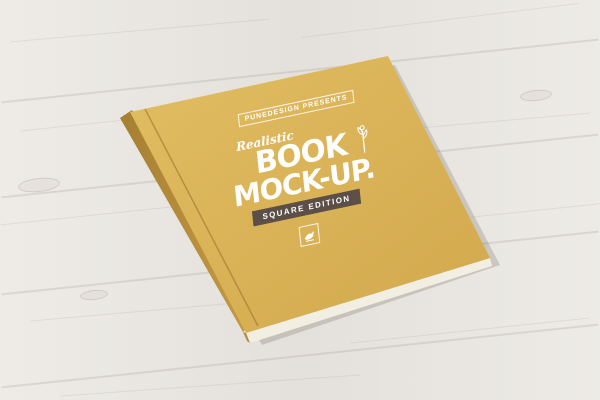 The height and width of the screenshot is (400, 600). Describe the element at coordinates (362, 139) in the screenshot. I see `plant-sprig-icon` at that location.